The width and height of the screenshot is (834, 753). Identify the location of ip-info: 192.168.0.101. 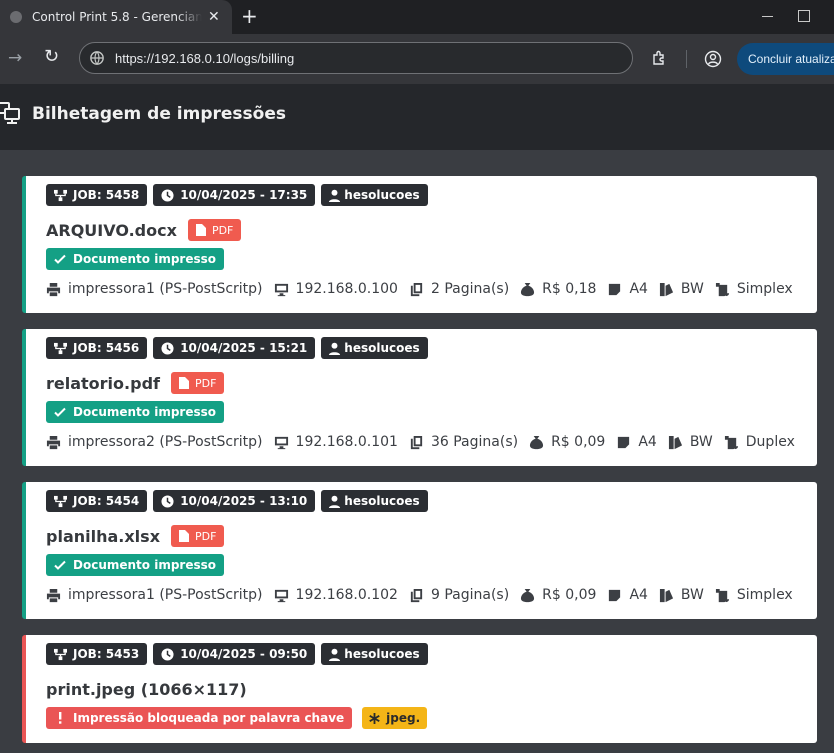
(336, 442).